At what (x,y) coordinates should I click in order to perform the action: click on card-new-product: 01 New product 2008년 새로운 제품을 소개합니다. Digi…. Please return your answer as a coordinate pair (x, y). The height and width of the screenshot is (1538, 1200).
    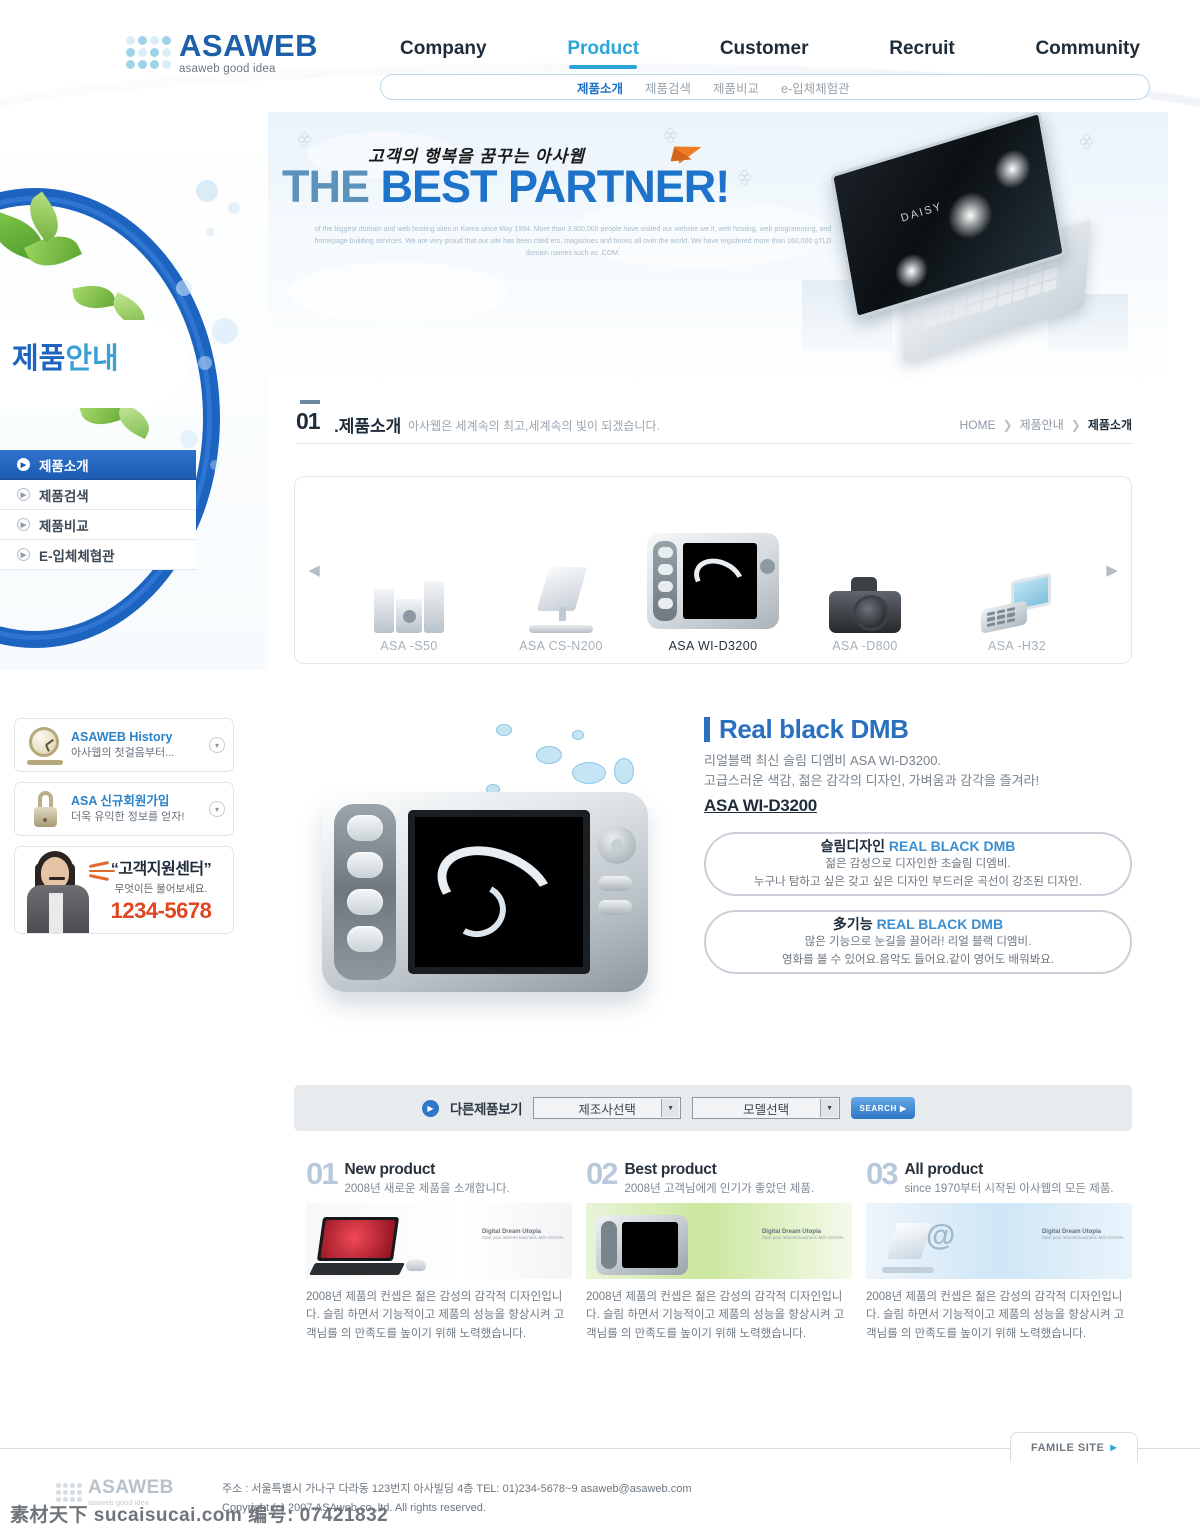
    Looking at the image, I should click on (439, 1250).